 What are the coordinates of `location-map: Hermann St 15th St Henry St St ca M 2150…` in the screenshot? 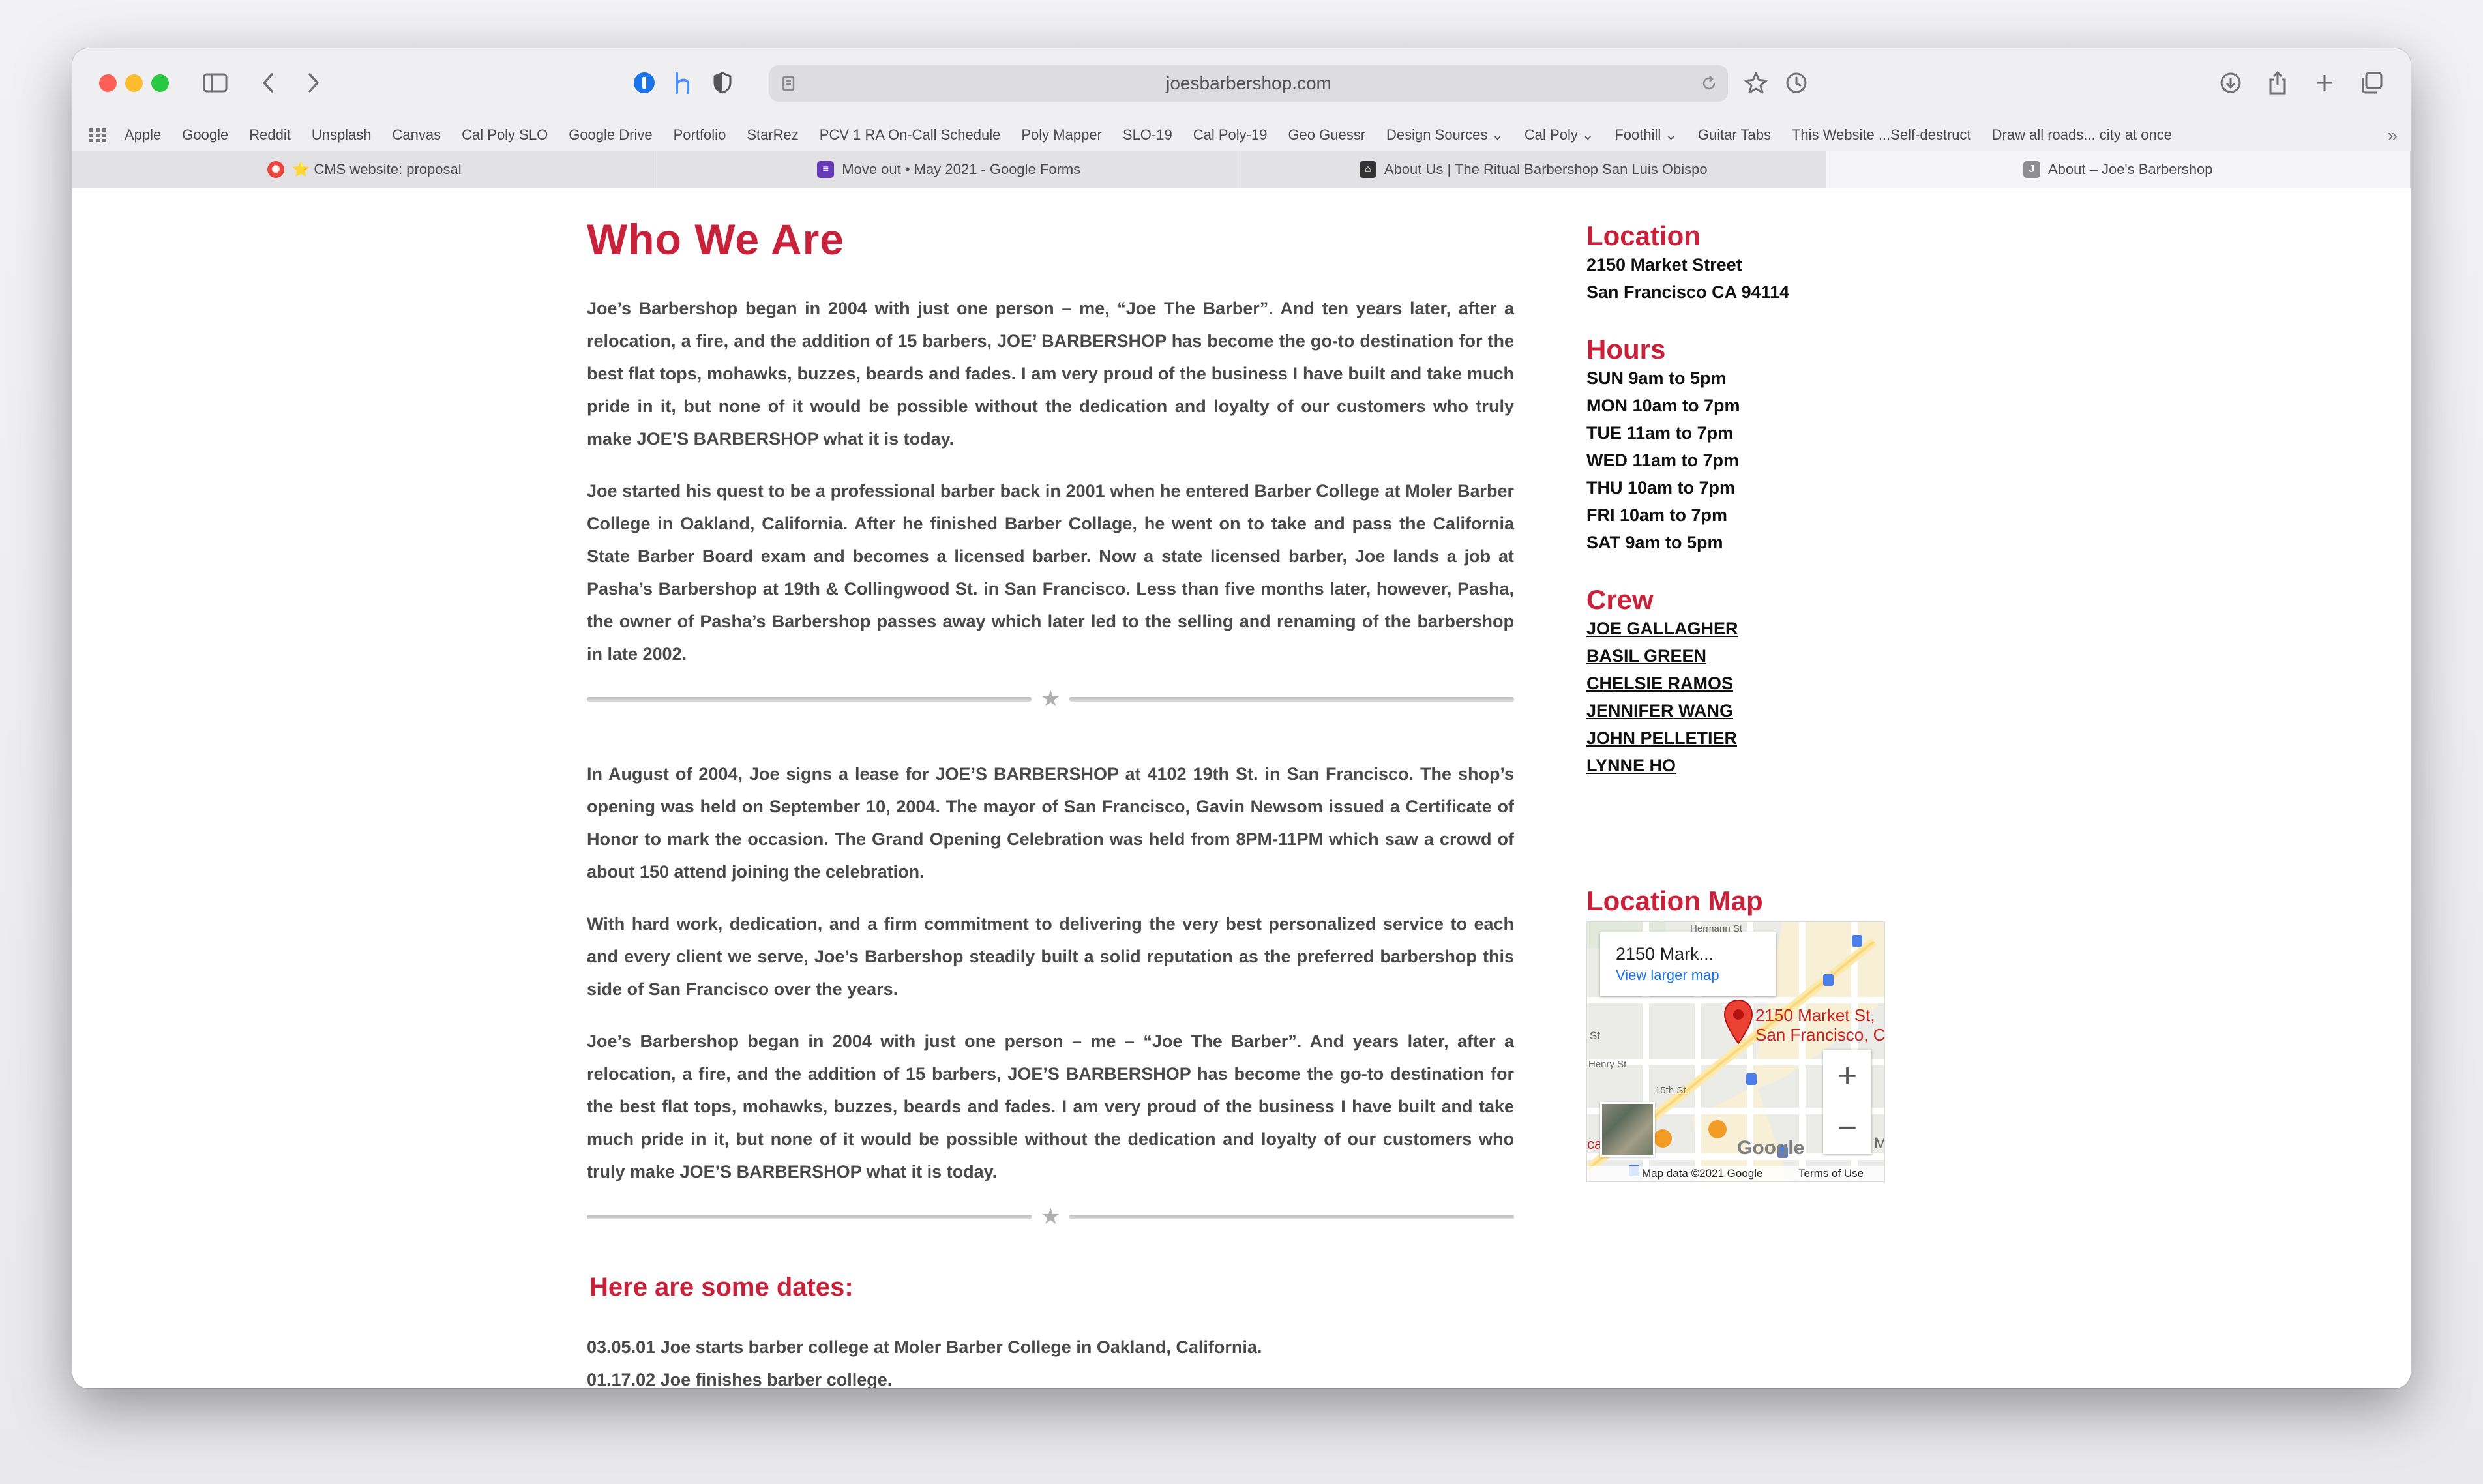 It's located at (1735, 1051).